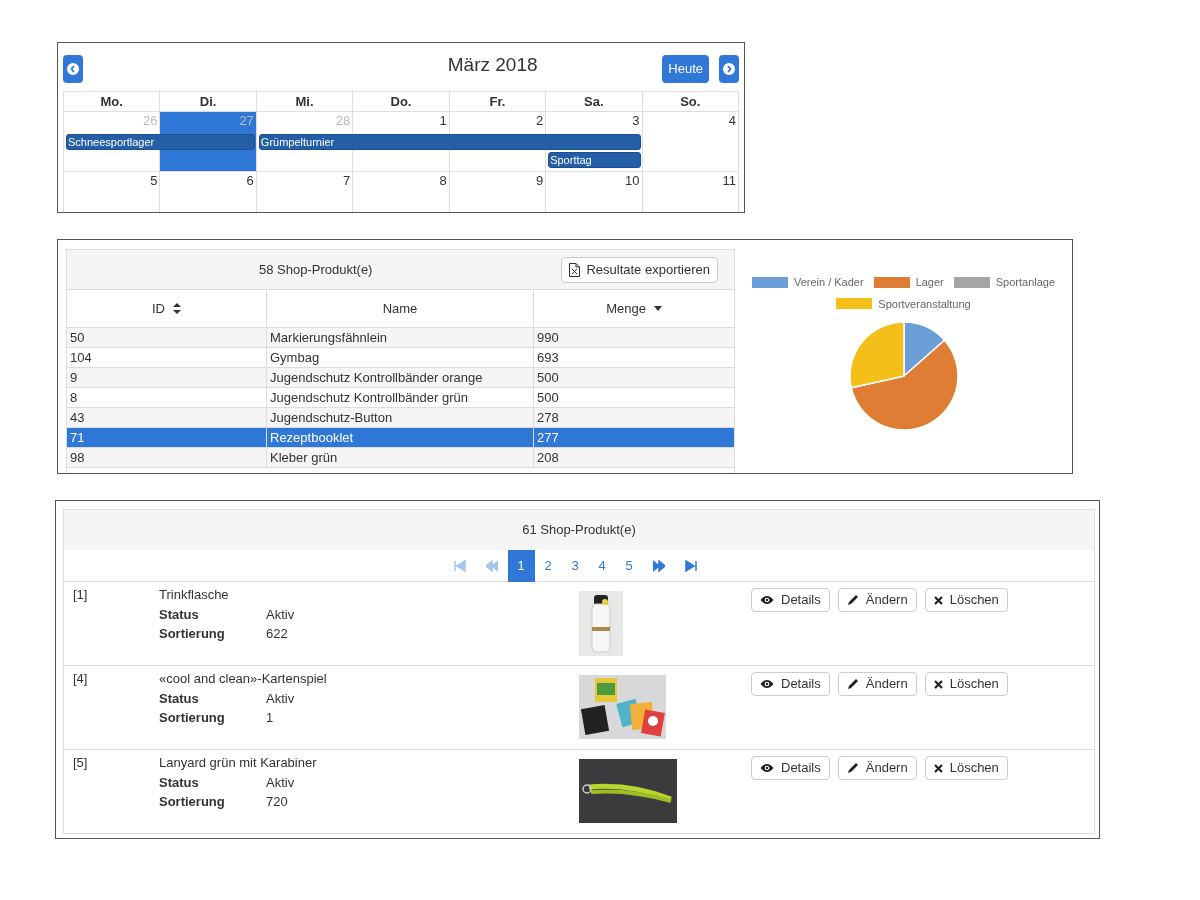 Image resolution: width=1200 pixels, height=900 pixels. Describe the element at coordinates (194, 595) in the screenshot. I see `product-name: Trinkflasche` at that location.